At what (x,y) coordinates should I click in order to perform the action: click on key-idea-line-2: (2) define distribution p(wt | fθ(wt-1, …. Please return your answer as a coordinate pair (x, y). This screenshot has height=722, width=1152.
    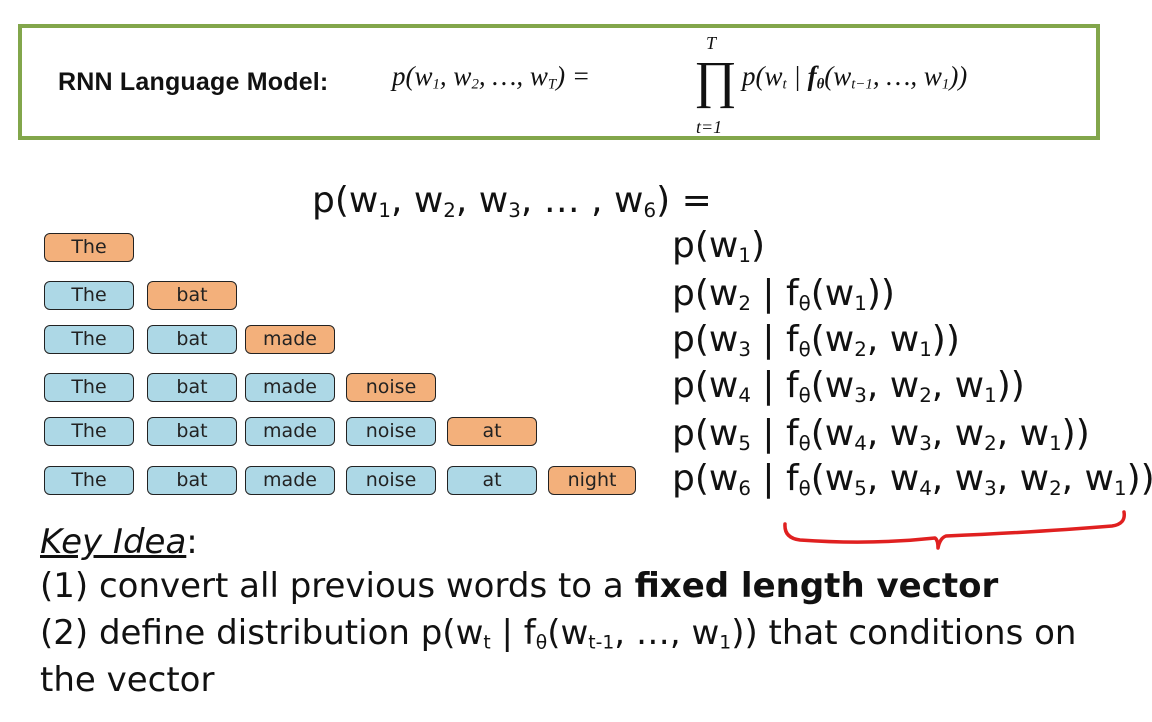
    Looking at the image, I should click on (558, 633).